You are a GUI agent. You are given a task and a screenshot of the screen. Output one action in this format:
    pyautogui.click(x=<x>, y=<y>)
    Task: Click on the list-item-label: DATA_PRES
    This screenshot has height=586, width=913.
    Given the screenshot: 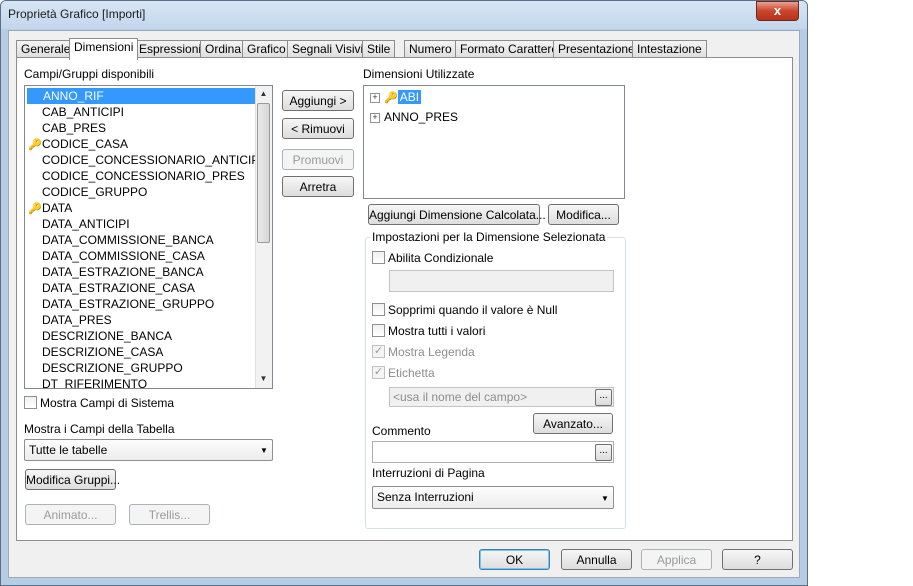 What is the action you would take?
    pyautogui.click(x=77, y=320)
    